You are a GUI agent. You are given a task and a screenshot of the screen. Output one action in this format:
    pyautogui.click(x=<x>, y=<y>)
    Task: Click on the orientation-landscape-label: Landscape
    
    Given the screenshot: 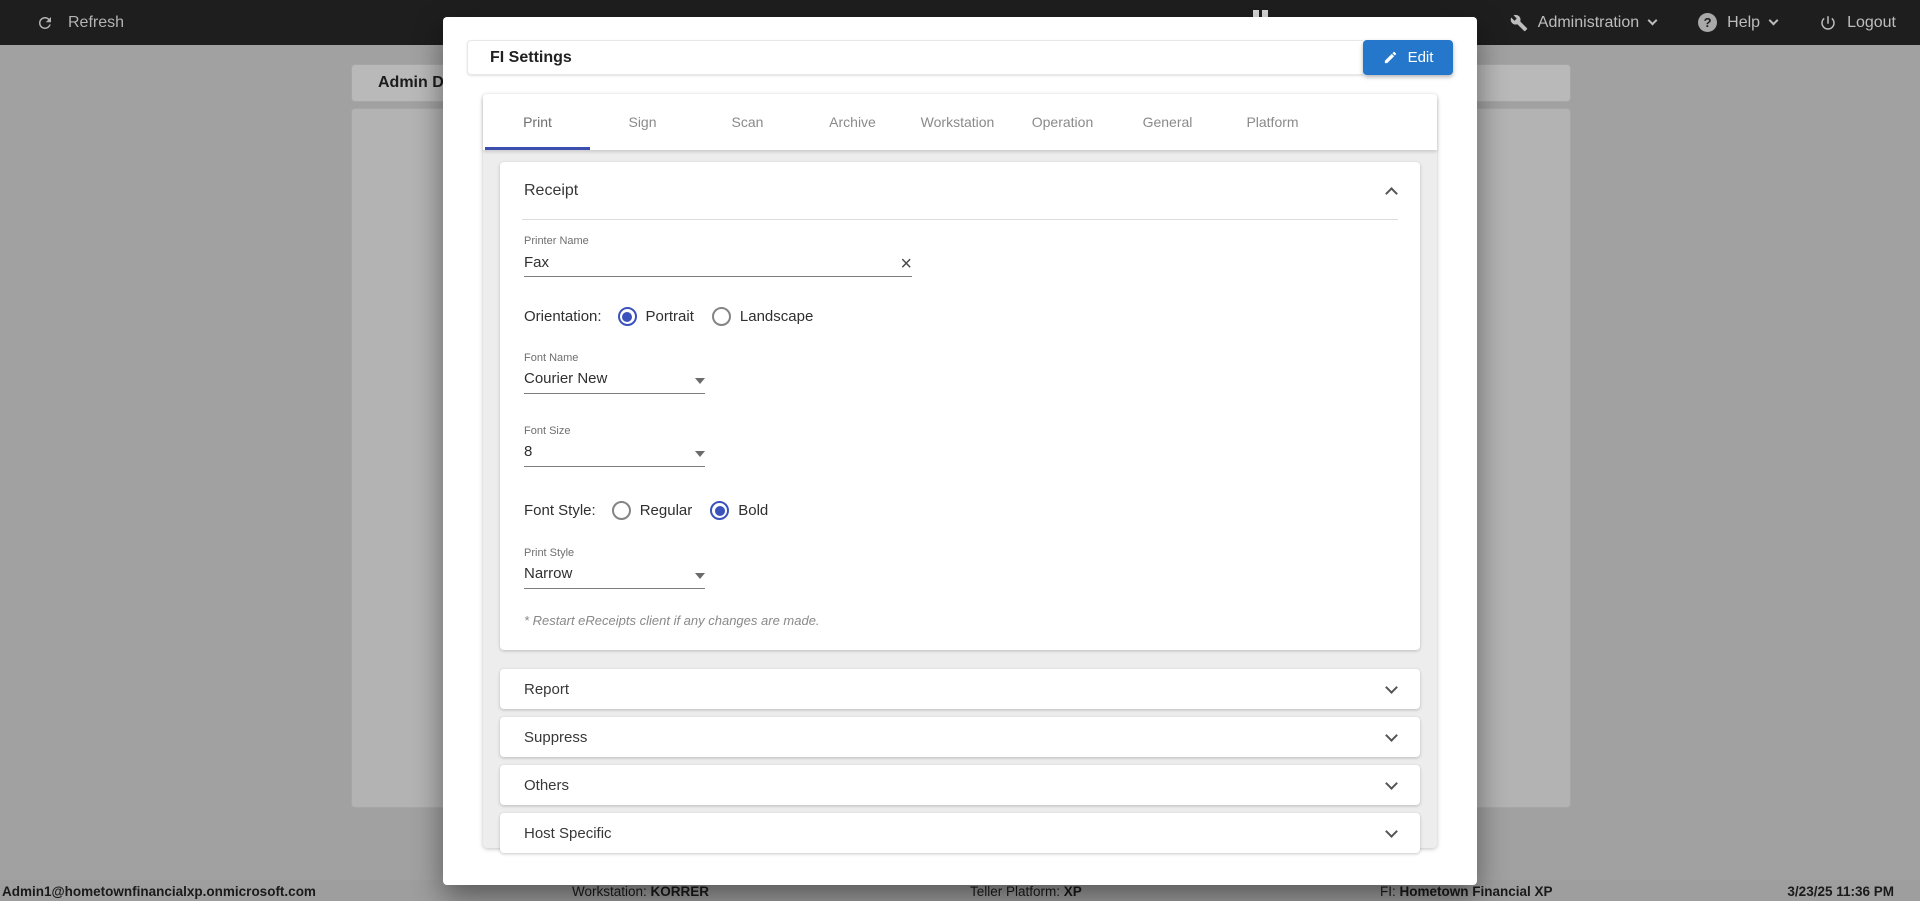 What is the action you would take?
    pyautogui.click(x=776, y=316)
    